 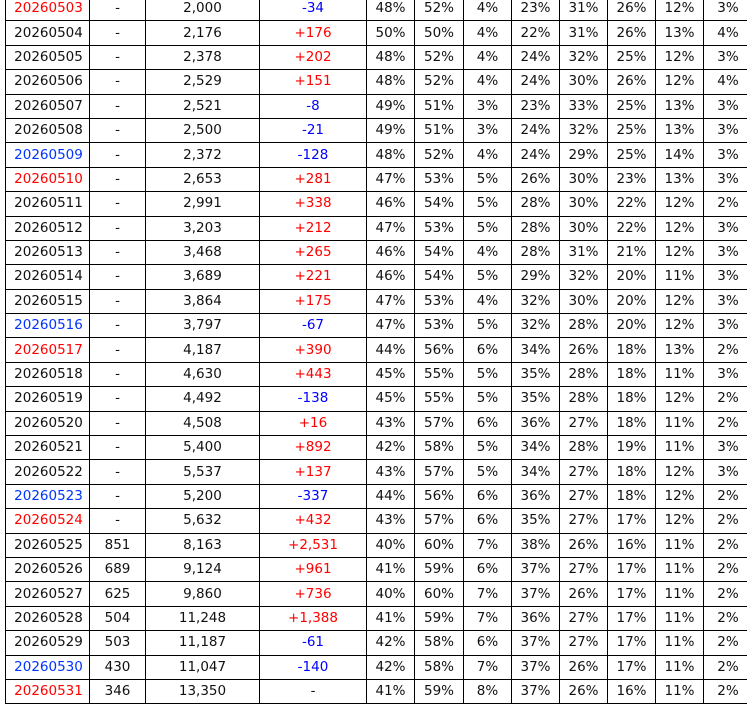 What do you see at coordinates (390, 667) in the screenshot?
I see `percent-cell: 42%` at bounding box center [390, 667].